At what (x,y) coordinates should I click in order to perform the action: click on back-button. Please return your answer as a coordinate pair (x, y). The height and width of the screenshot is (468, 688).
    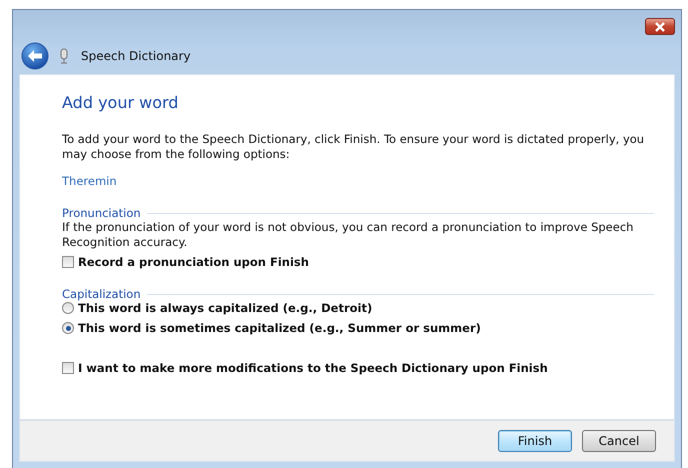
    Looking at the image, I should click on (35, 56).